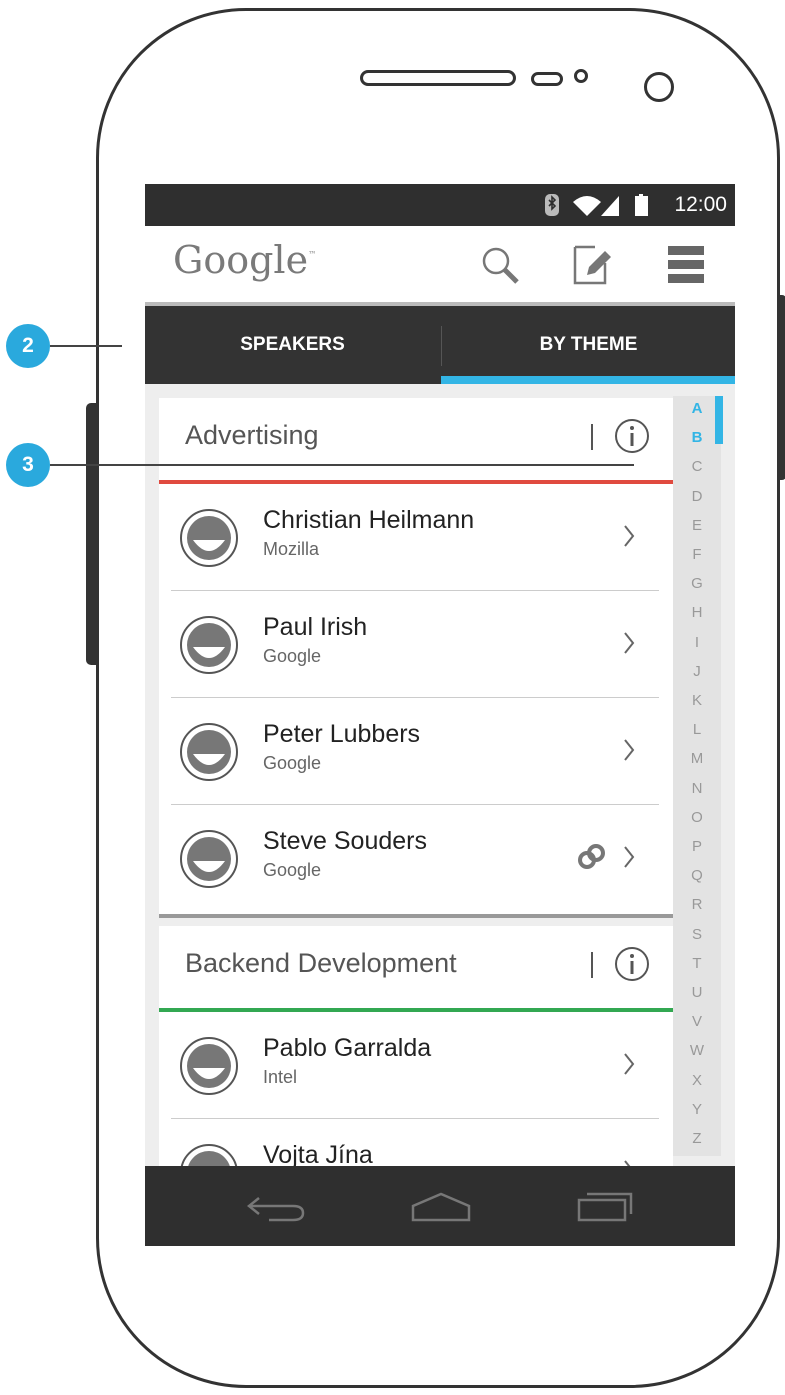 The height and width of the screenshot is (1395, 785). Describe the element at coordinates (659, 87) in the screenshot. I see `front-camera` at that location.